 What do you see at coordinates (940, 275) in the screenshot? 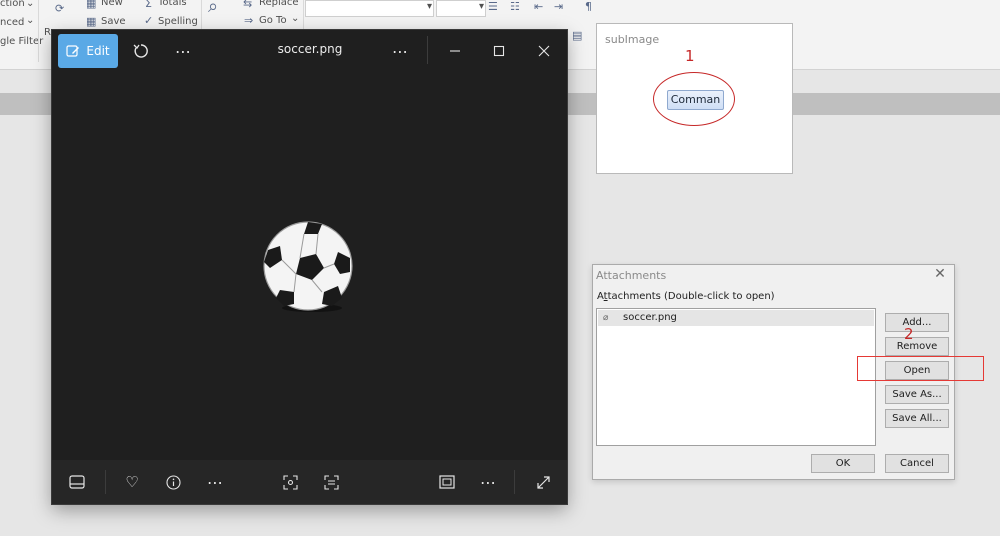
I see `close-icon: ✕` at bounding box center [940, 275].